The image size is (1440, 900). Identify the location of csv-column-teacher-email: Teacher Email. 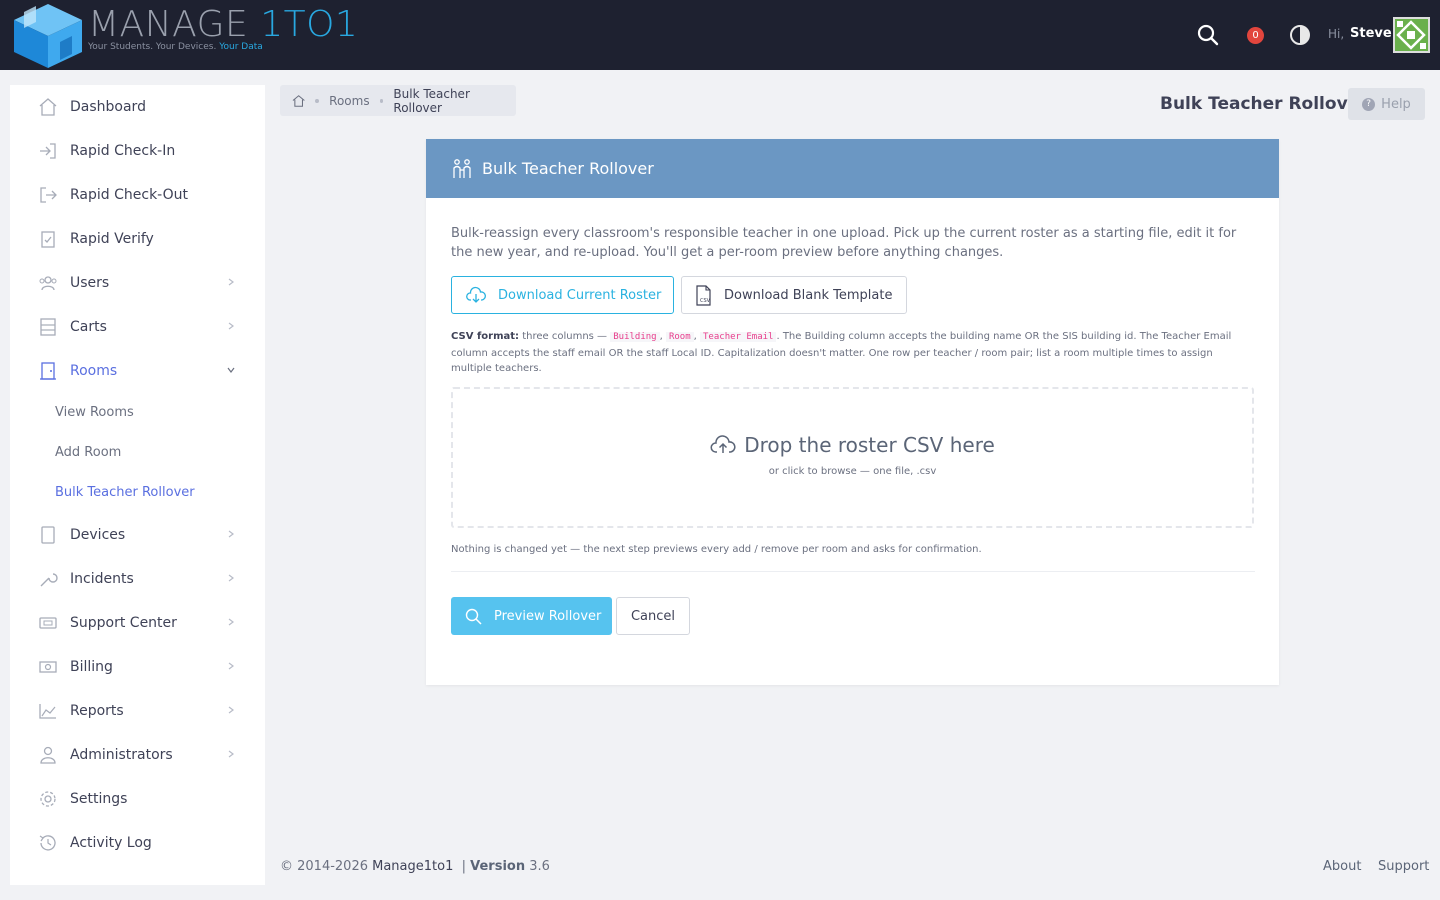
(738, 337).